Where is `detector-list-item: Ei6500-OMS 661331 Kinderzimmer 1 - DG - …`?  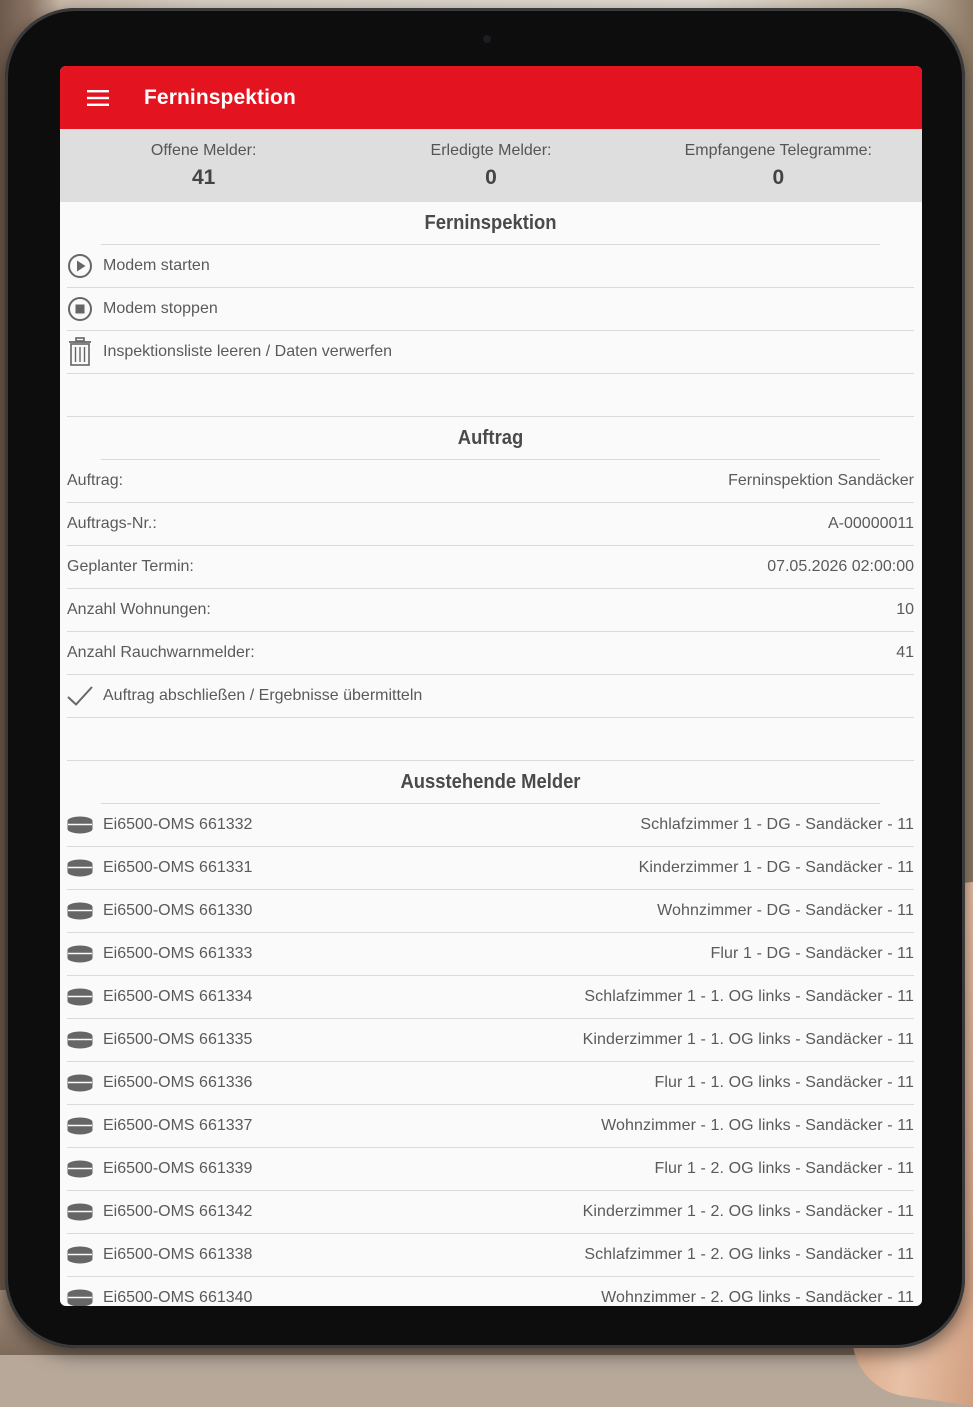 detector-list-item: Ei6500-OMS 661331 Kinderzimmer 1 - DG - … is located at coordinates (490, 868).